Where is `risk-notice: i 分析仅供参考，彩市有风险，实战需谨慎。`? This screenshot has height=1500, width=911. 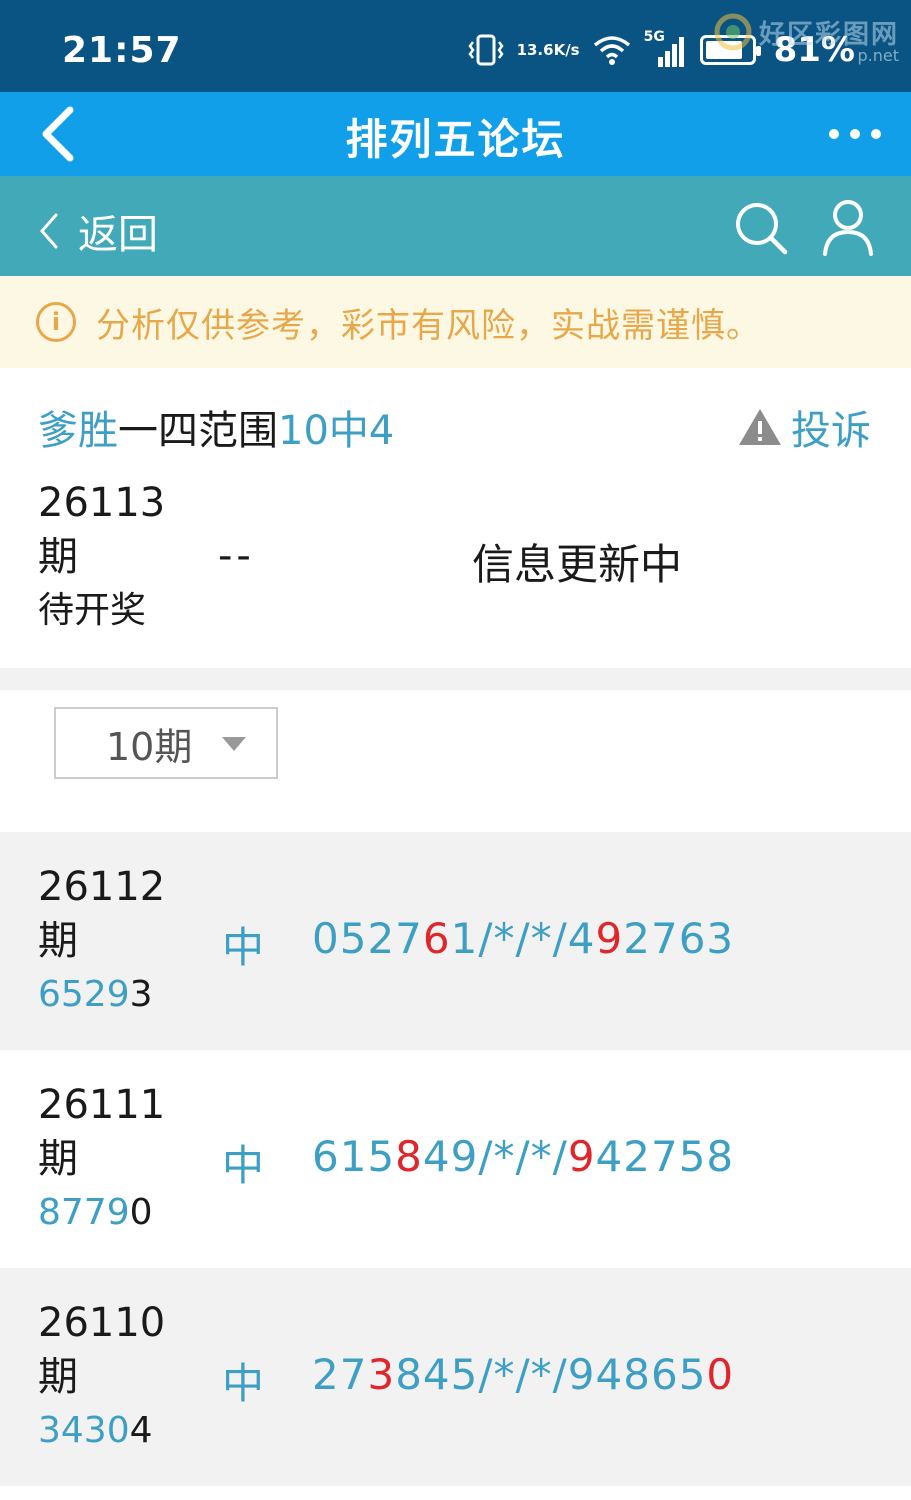 risk-notice: i 分析仅供参考，彩市有风险，实战需谨慎。 is located at coordinates (455, 322).